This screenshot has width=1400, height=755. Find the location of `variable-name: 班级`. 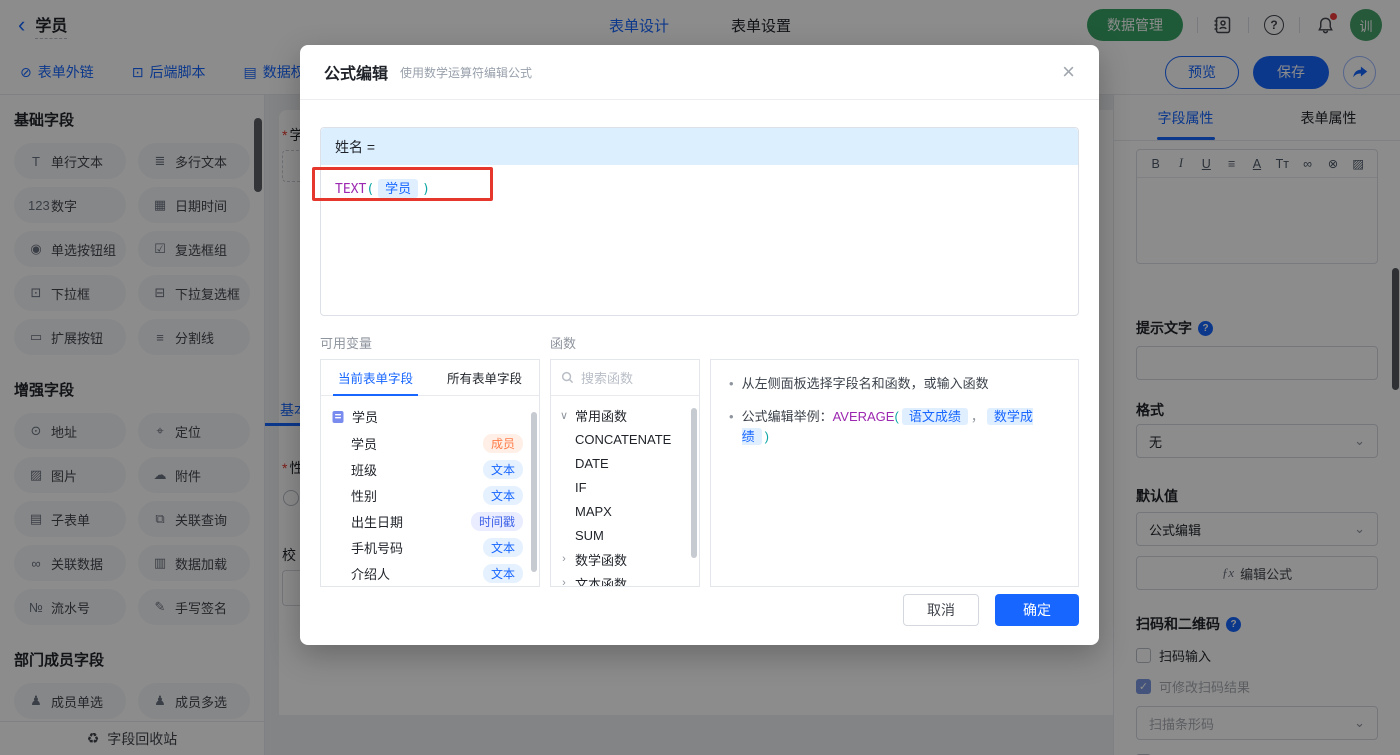

variable-name: 班级 is located at coordinates (364, 470).